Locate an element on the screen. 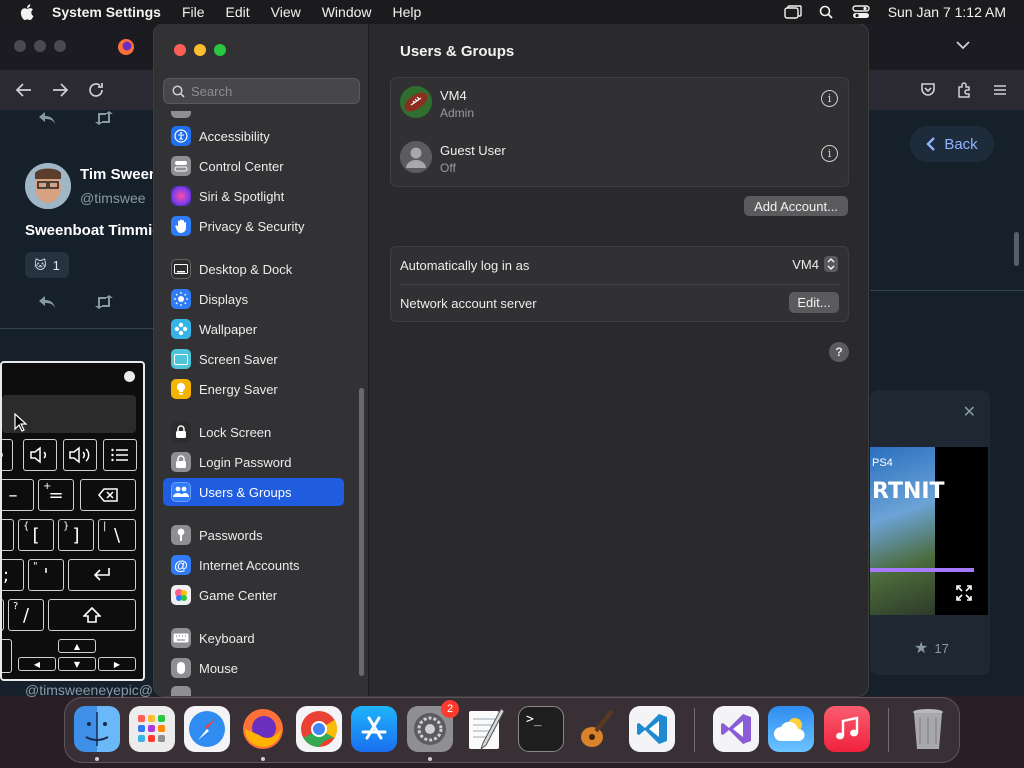  control-center-icon is located at coordinates (860, 12).